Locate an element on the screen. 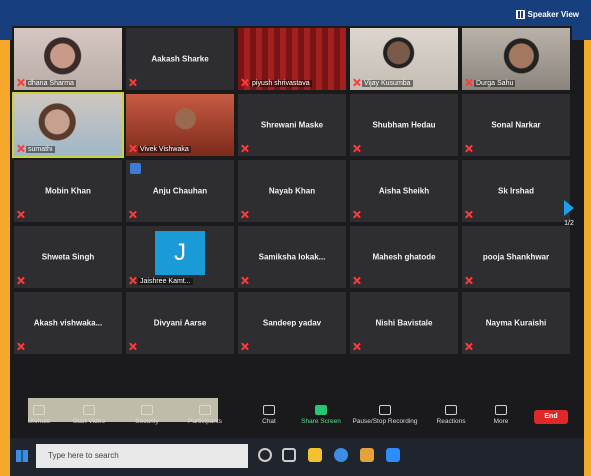 The width and height of the screenshot is (591, 476). file-explorer-icon is located at coordinates (315, 455).